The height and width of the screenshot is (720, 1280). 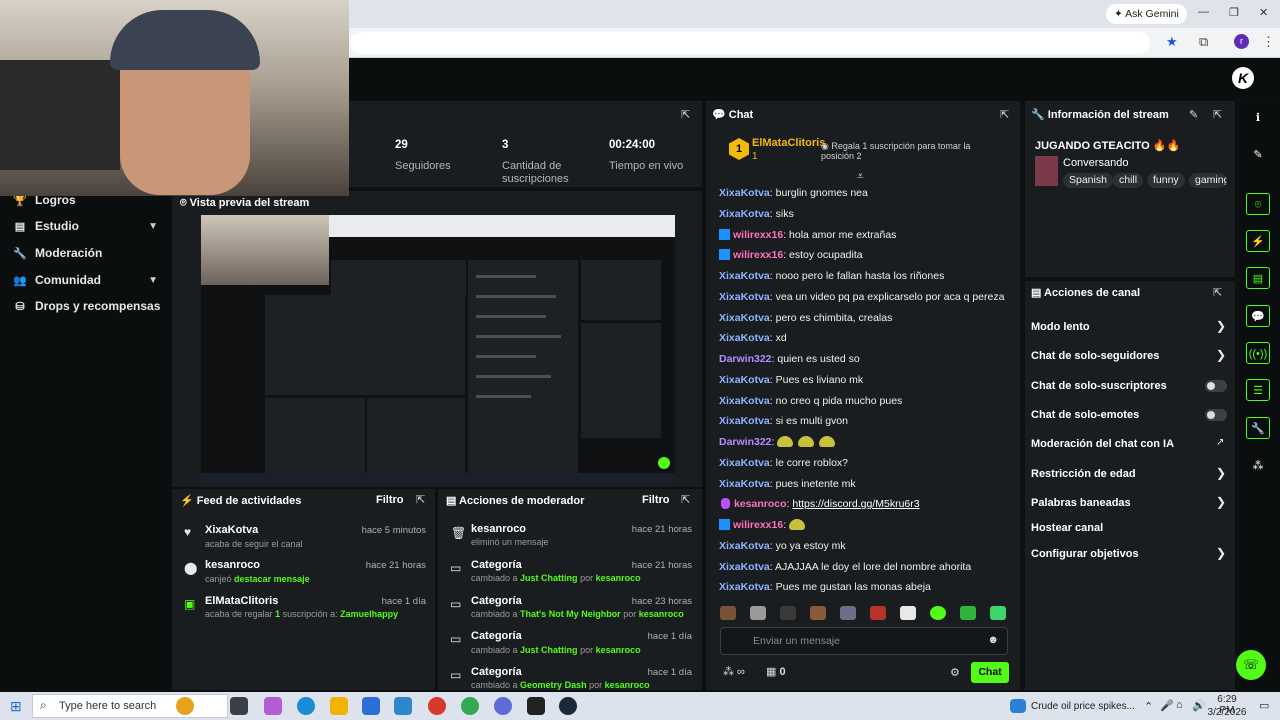 What do you see at coordinates (1258, 316) in the screenshot?
I see `chat-bubble-icon: 💬` at bounding box center [1258, 316].